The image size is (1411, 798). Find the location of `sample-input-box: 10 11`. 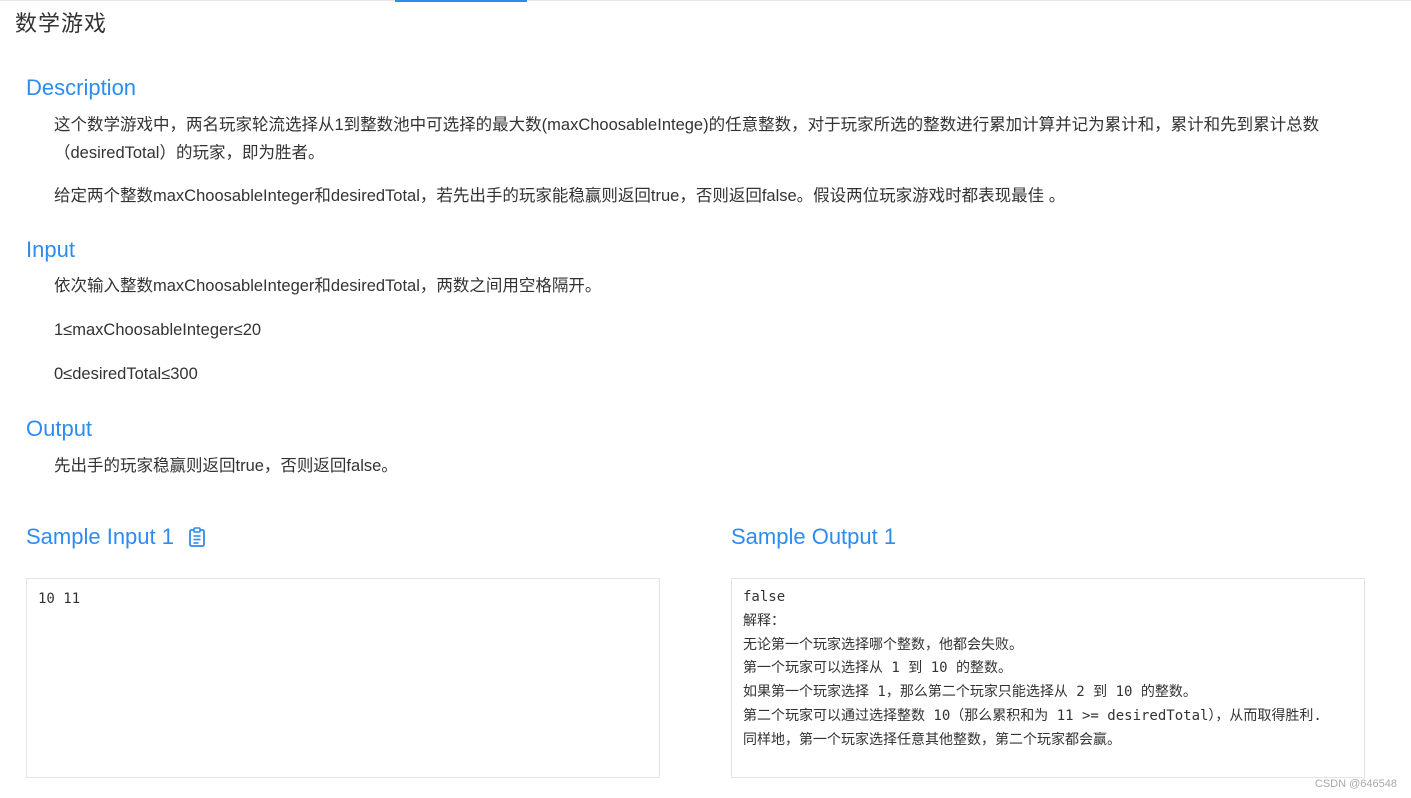

sample-input-box: 10 11 is located at coordinates (343, 678).